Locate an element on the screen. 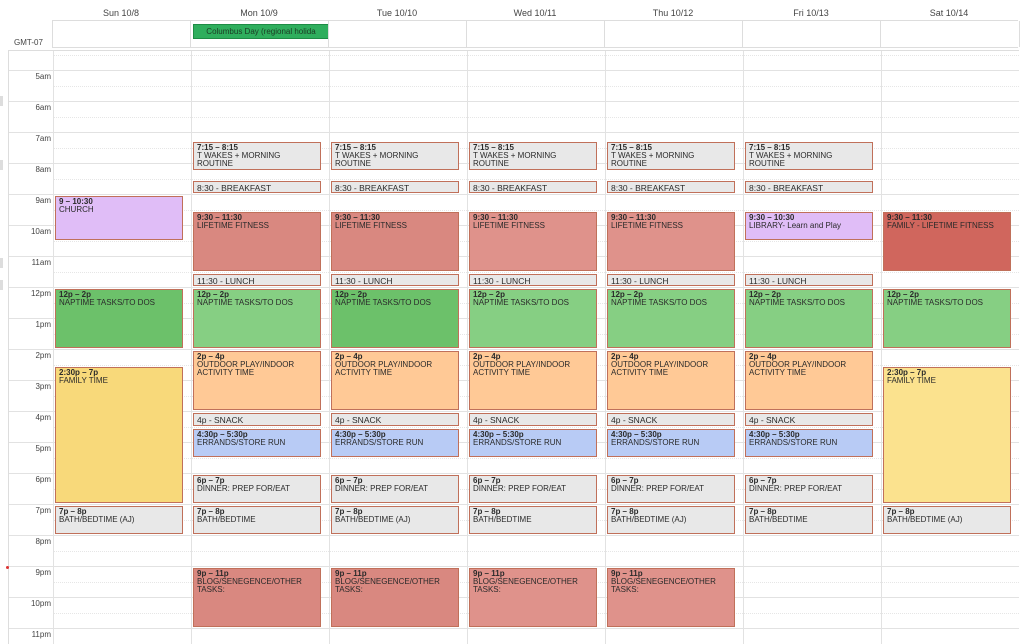 The height and width of the screenshot is (644, 1024). event-title: BATH/BEDTIME (AJ) is located at coordinates (671, 520).